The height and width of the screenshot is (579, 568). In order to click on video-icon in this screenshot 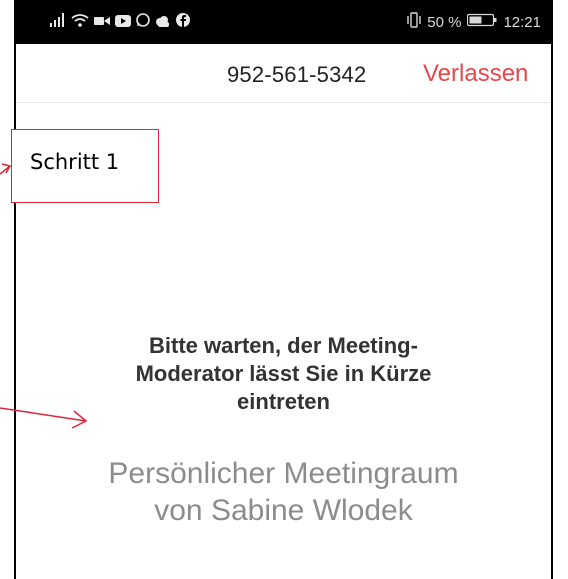, I will do `click(102, 23)`.